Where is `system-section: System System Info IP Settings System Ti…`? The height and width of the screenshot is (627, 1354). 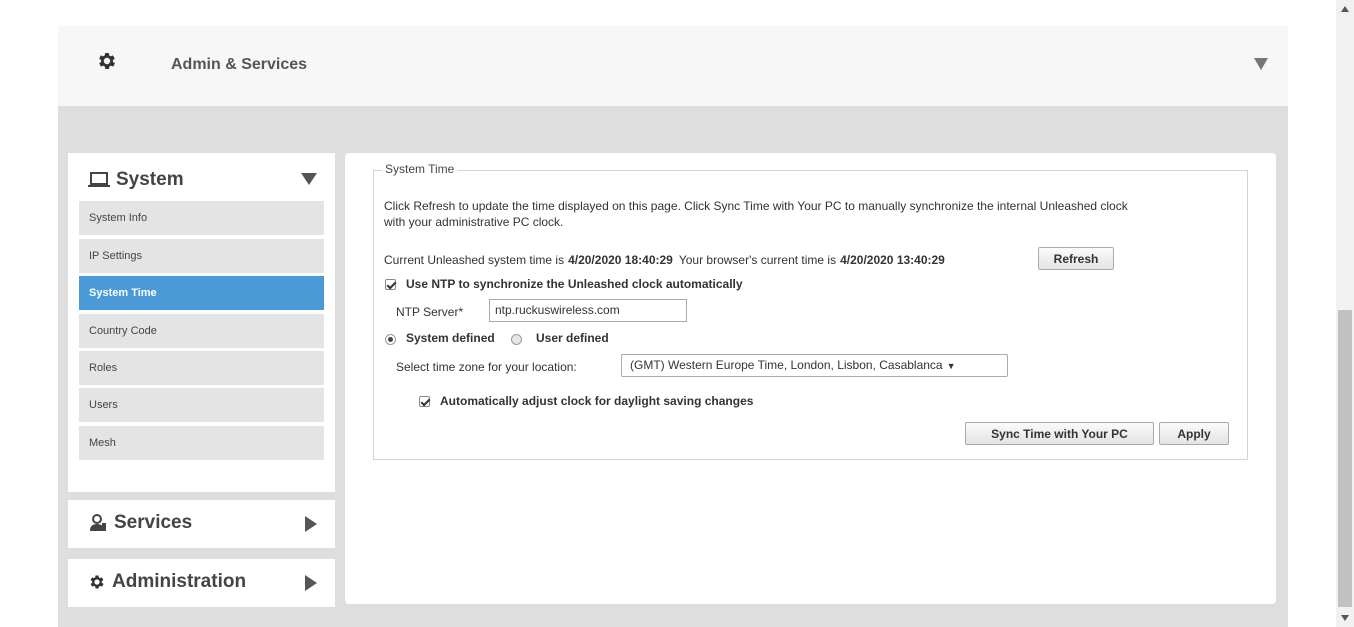
system-section: System System Info IP Settings System Ti… is located at coordinates (201, 322).